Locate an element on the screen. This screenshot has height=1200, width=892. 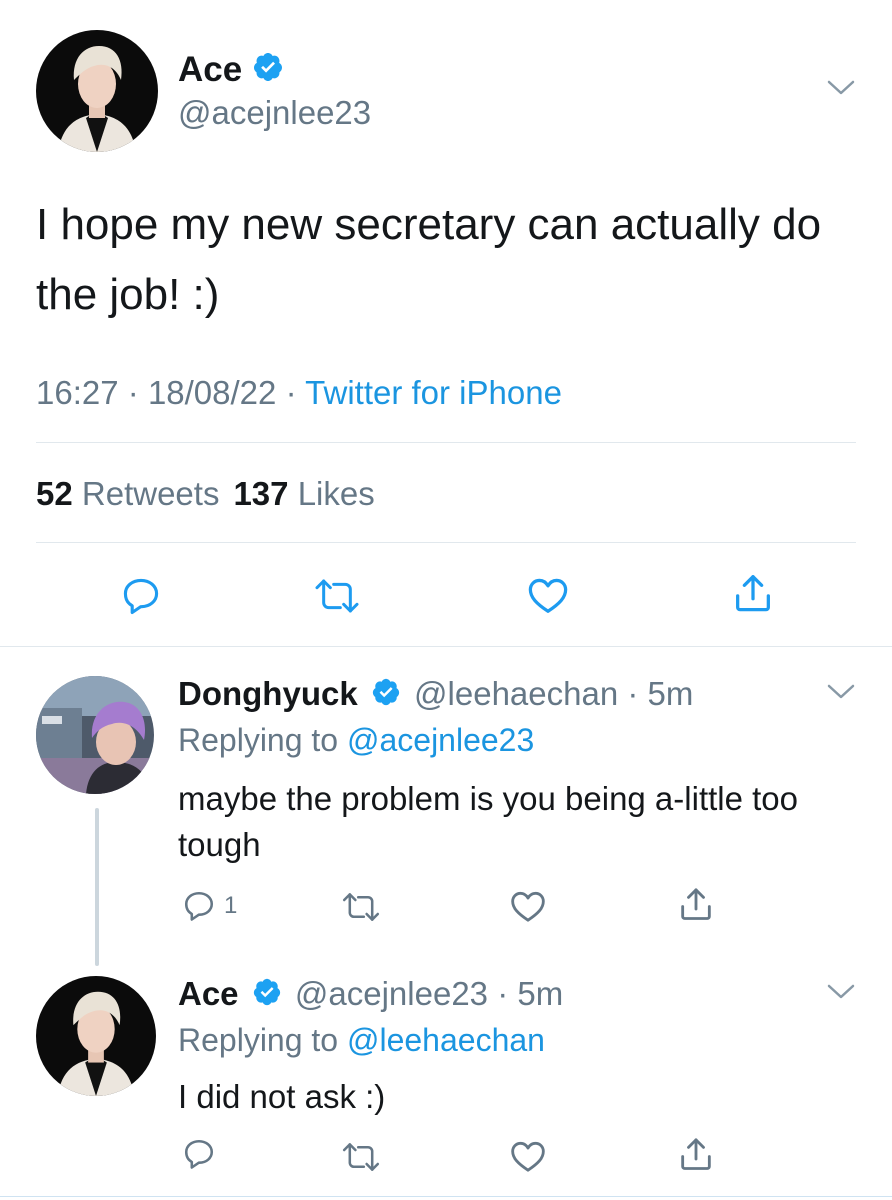
author-name: Ace is located at coordinates (231, 71).